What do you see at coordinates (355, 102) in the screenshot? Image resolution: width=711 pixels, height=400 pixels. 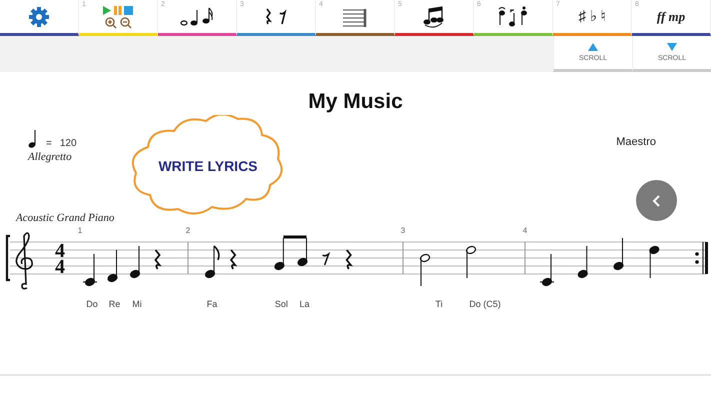 I see `score-title: My Music` at bounding box center [355, 102].